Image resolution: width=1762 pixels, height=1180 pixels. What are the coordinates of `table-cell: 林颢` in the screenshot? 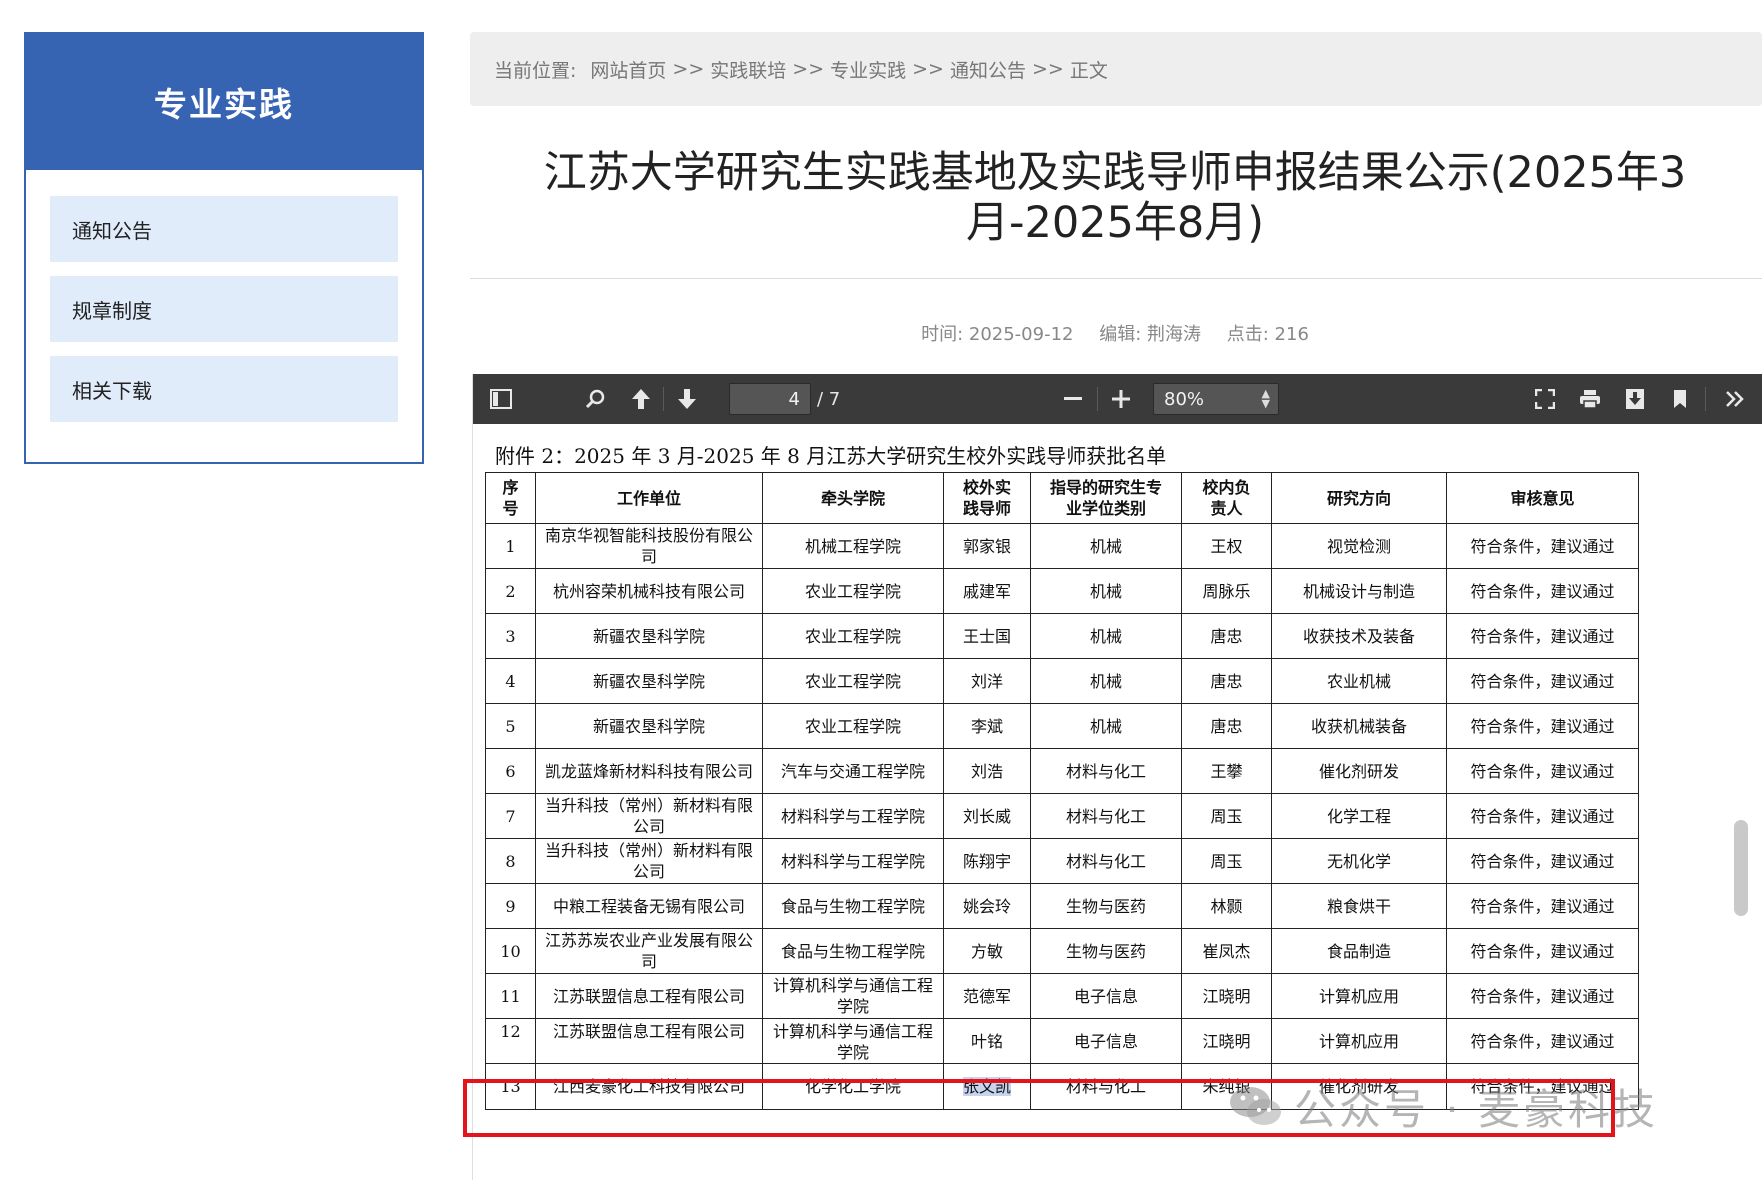 It's located at (1226, 906).